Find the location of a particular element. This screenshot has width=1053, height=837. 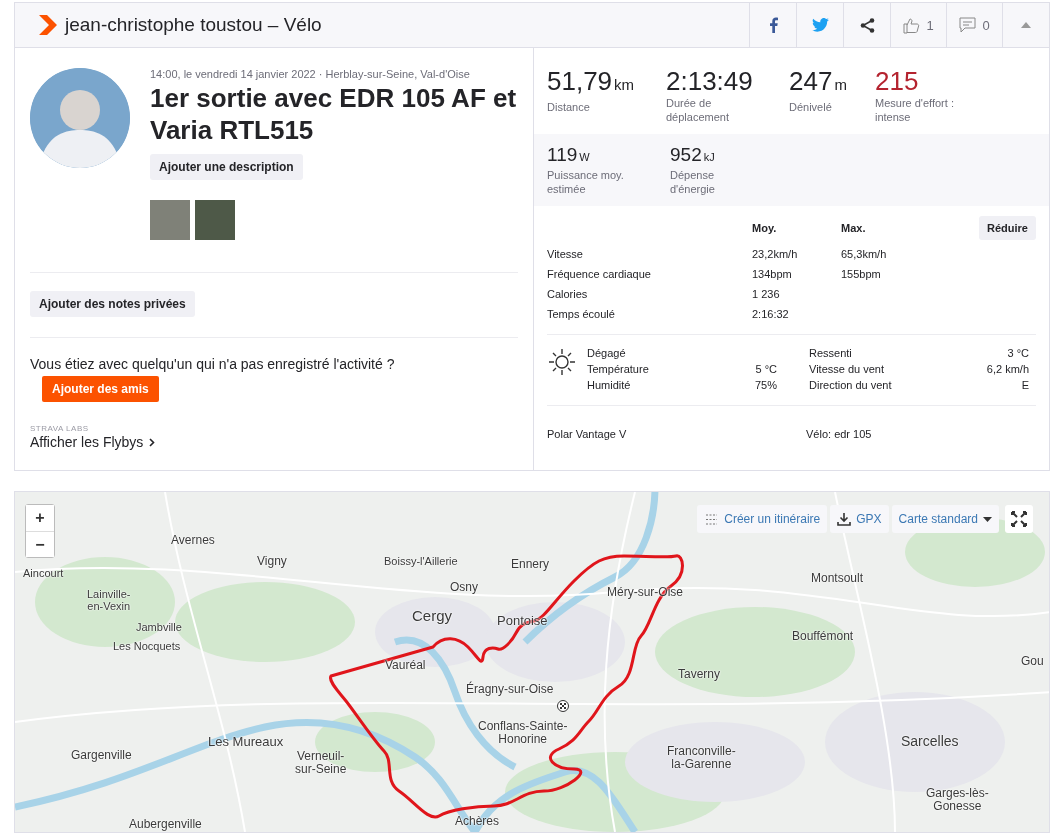

stat-value: 51,79 km is located at coordinates (591, 82).